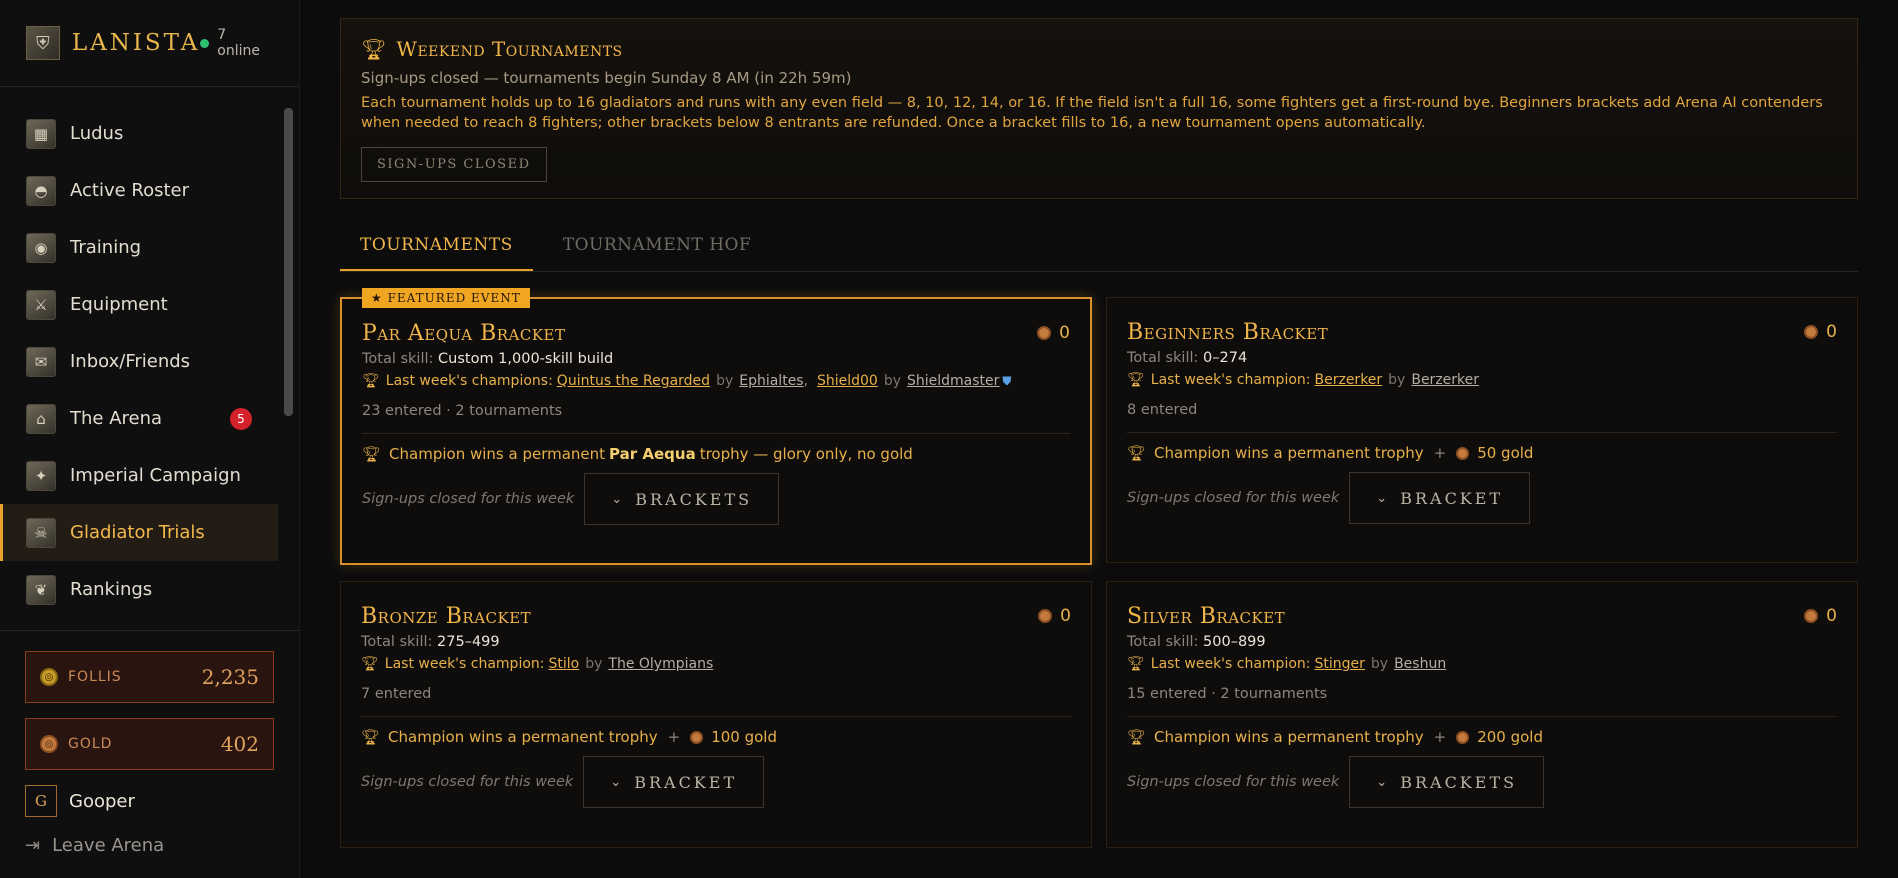 Image resolution: width=1898 pixels, height=878 pixels. Describe the element at coordinates (94, 845) in the screenshot. I see `leave-arena-button: ⇥ Leave Arena` at that location.